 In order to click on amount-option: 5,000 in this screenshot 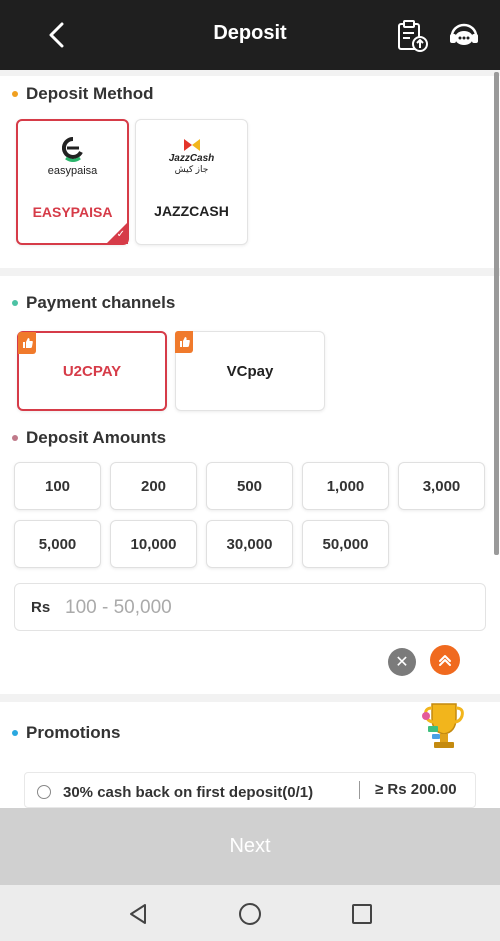, I will do `click(57, 544)`.